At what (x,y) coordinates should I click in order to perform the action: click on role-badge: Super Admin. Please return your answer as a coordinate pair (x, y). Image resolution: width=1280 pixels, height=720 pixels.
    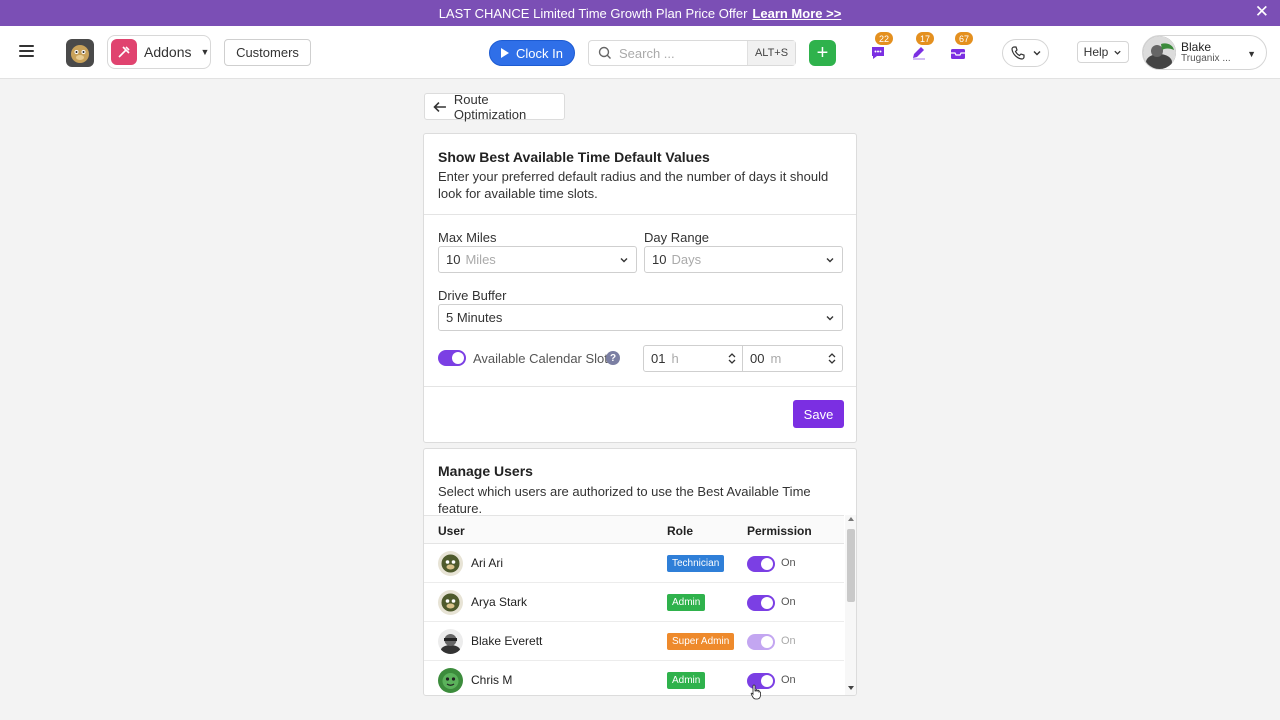
    Looking at the image, I should click on (701, 641).